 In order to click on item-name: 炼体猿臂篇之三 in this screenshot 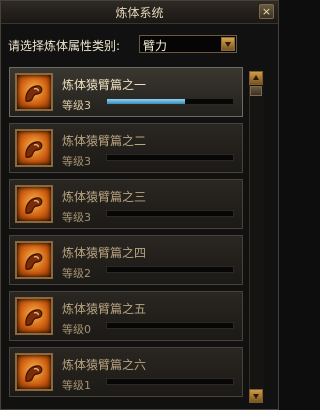, I will do `click(104, 197)`.